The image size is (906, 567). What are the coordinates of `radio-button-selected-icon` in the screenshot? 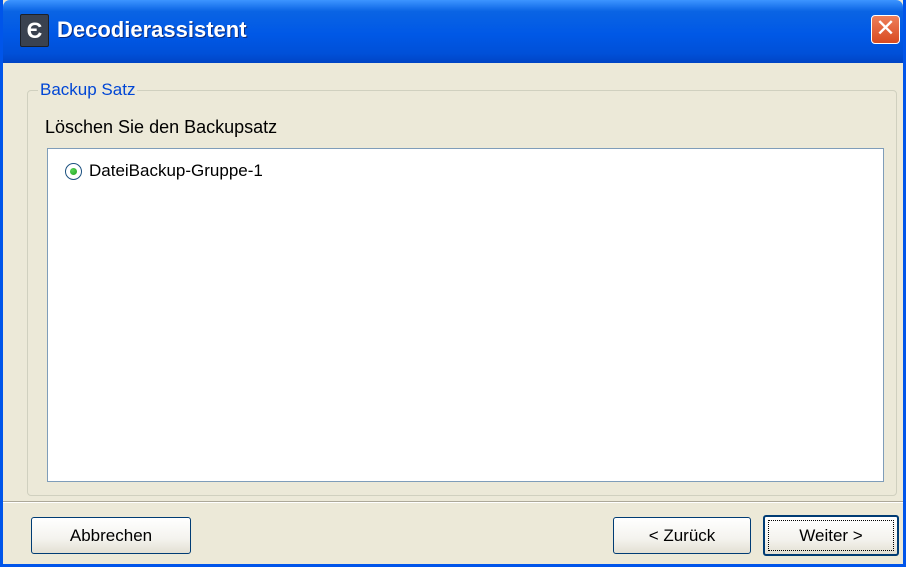 It's located at (73, 171).